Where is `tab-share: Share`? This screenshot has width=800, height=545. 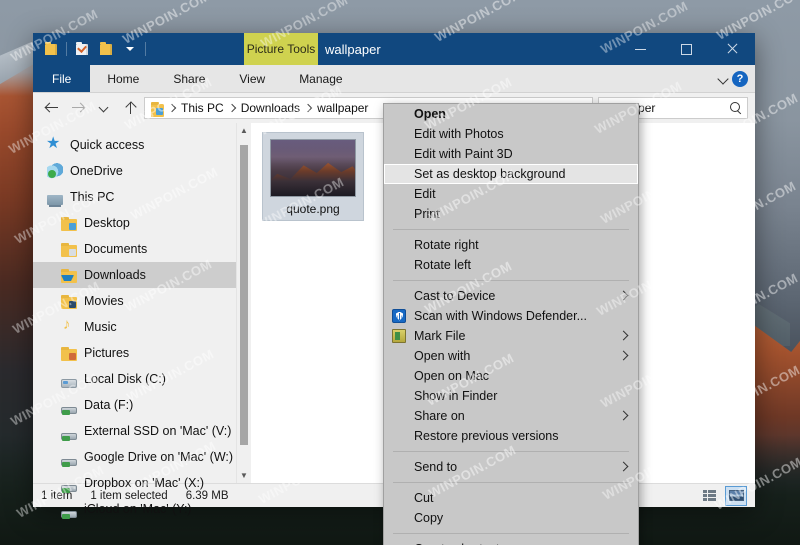 tab-share: Share is located at coordinates (189, 78).